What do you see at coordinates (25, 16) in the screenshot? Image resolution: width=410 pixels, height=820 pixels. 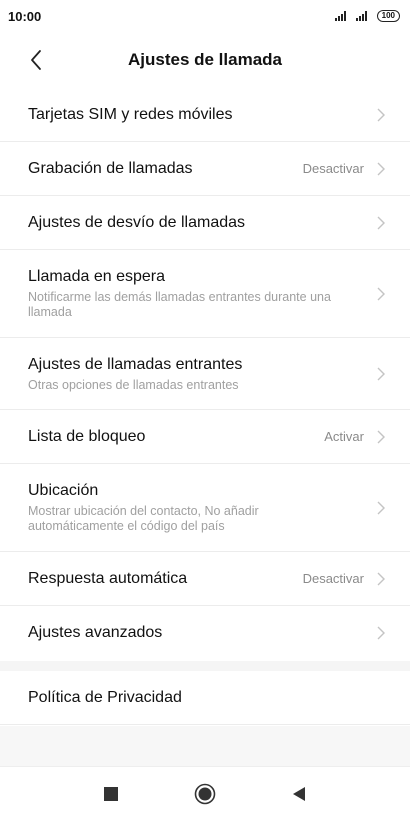 I see `status-time: 10:00` at bounding box center [25, 16].